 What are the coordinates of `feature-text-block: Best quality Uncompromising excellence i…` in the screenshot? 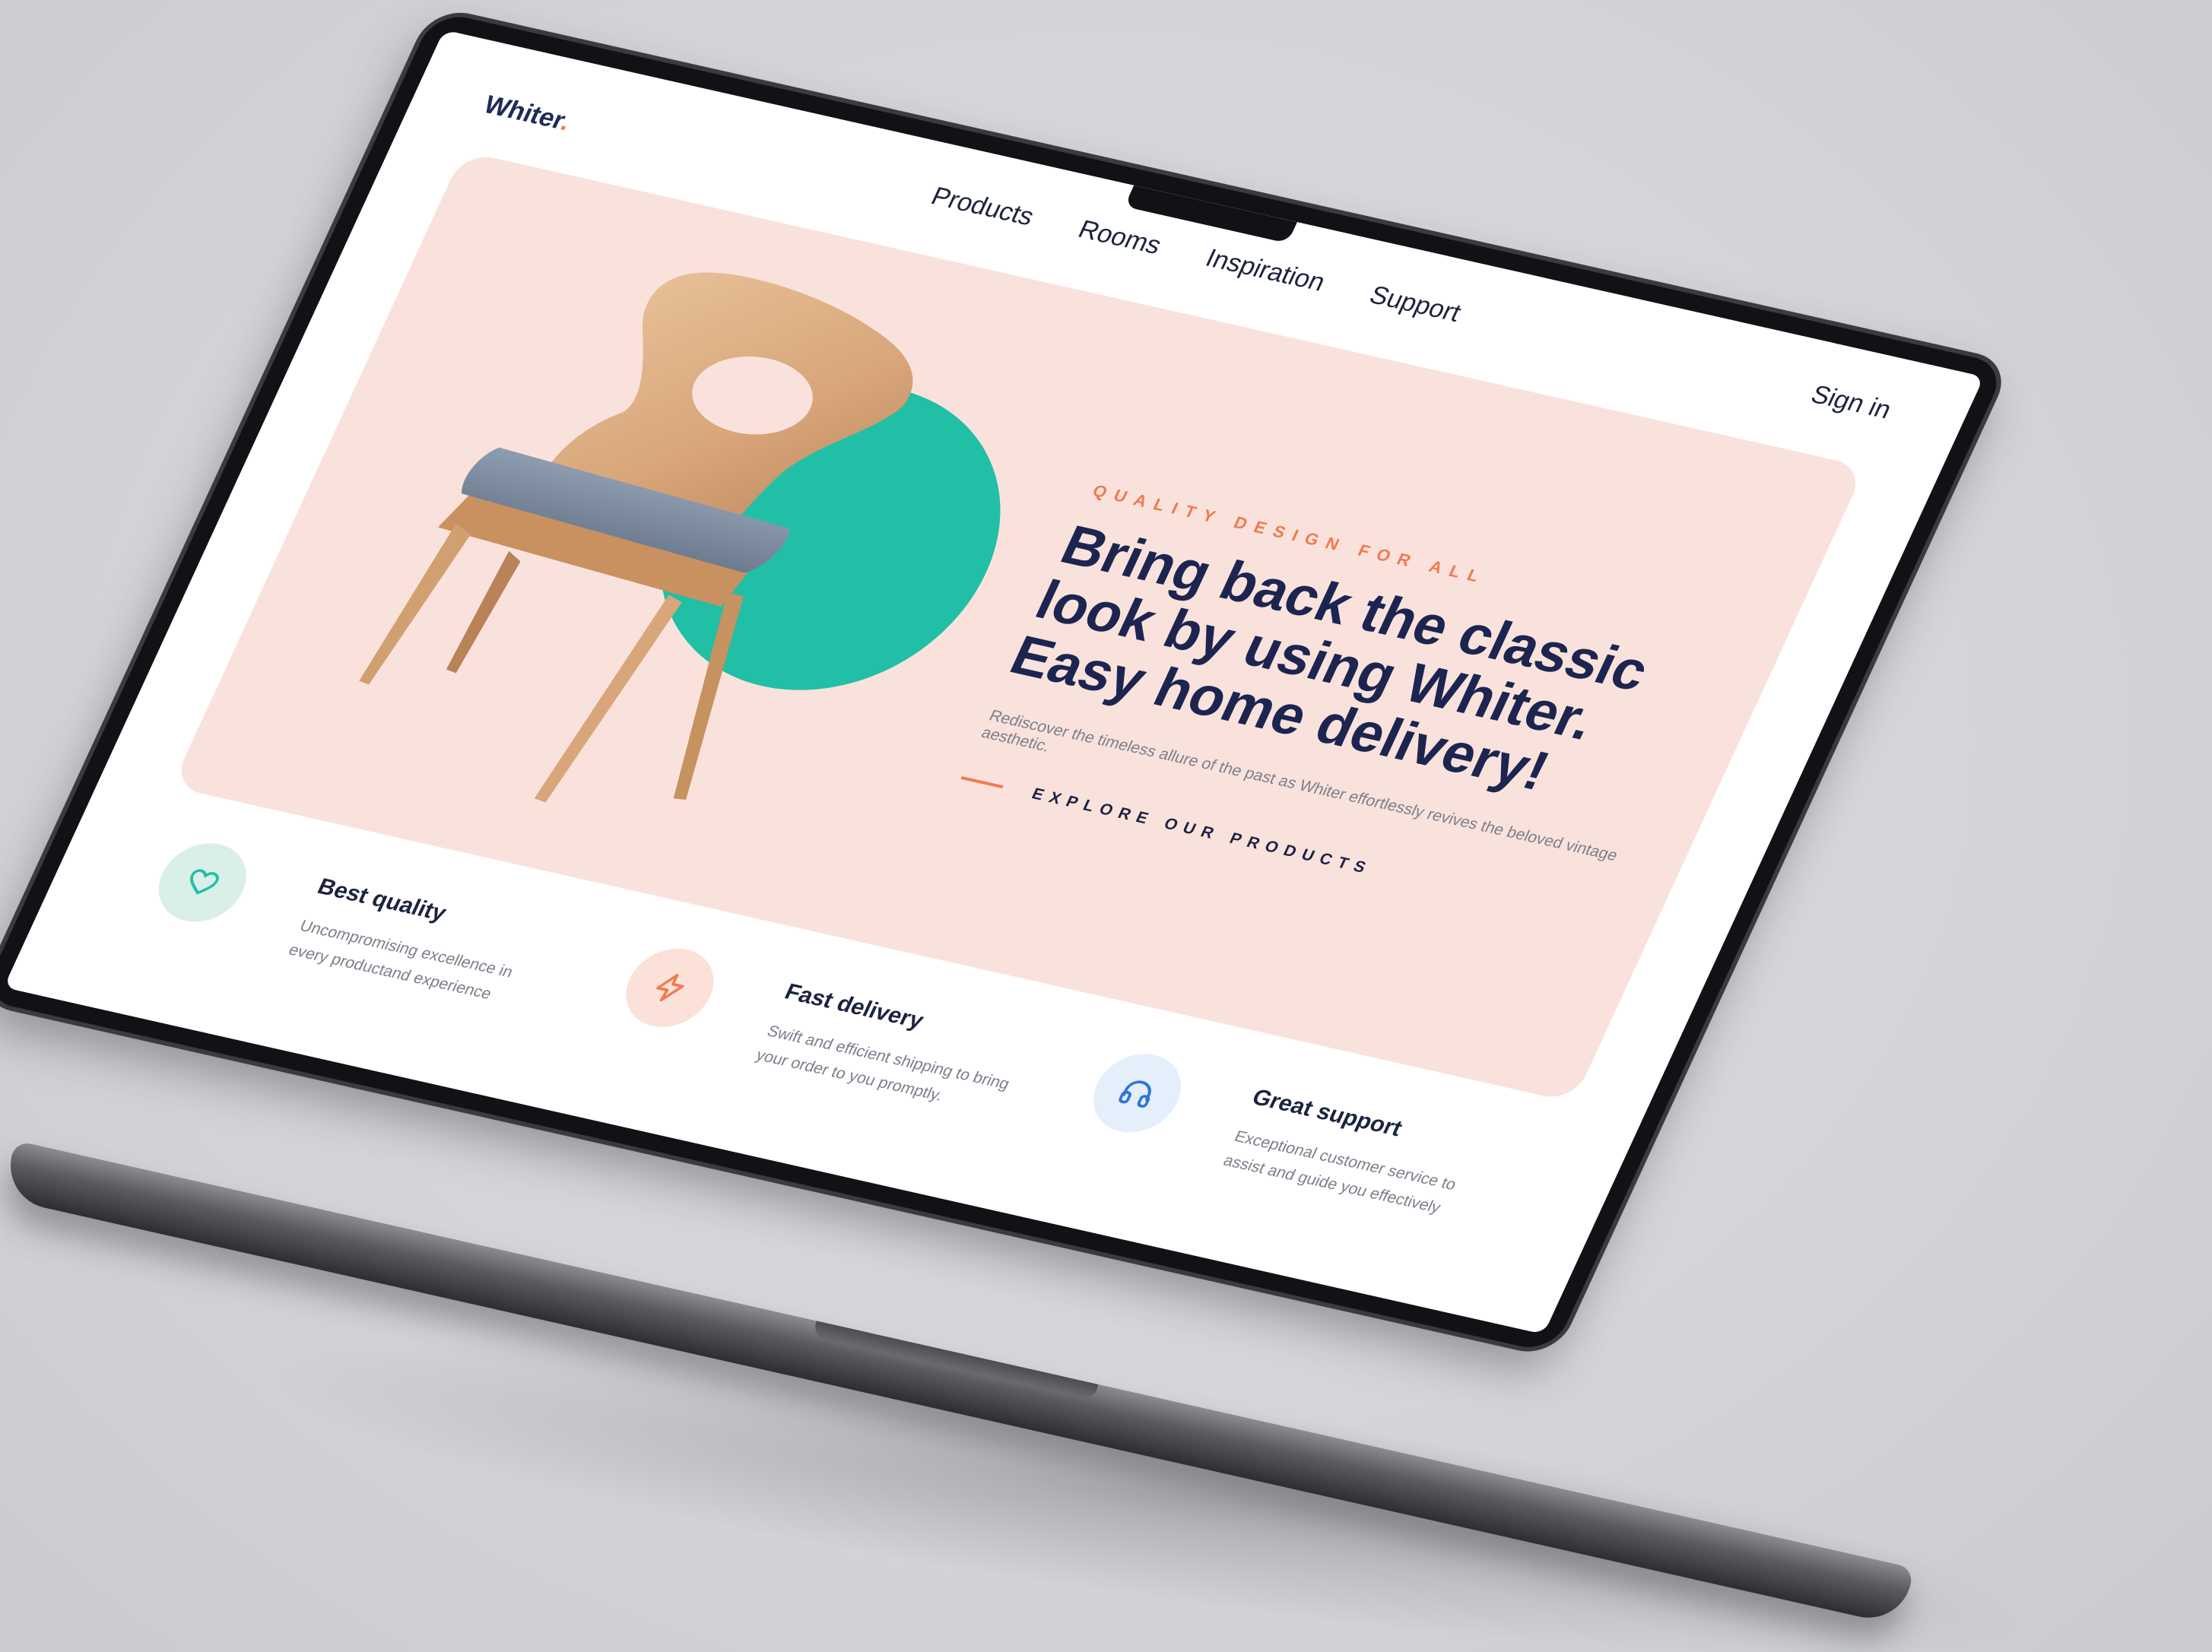 It's located at (427, 942).